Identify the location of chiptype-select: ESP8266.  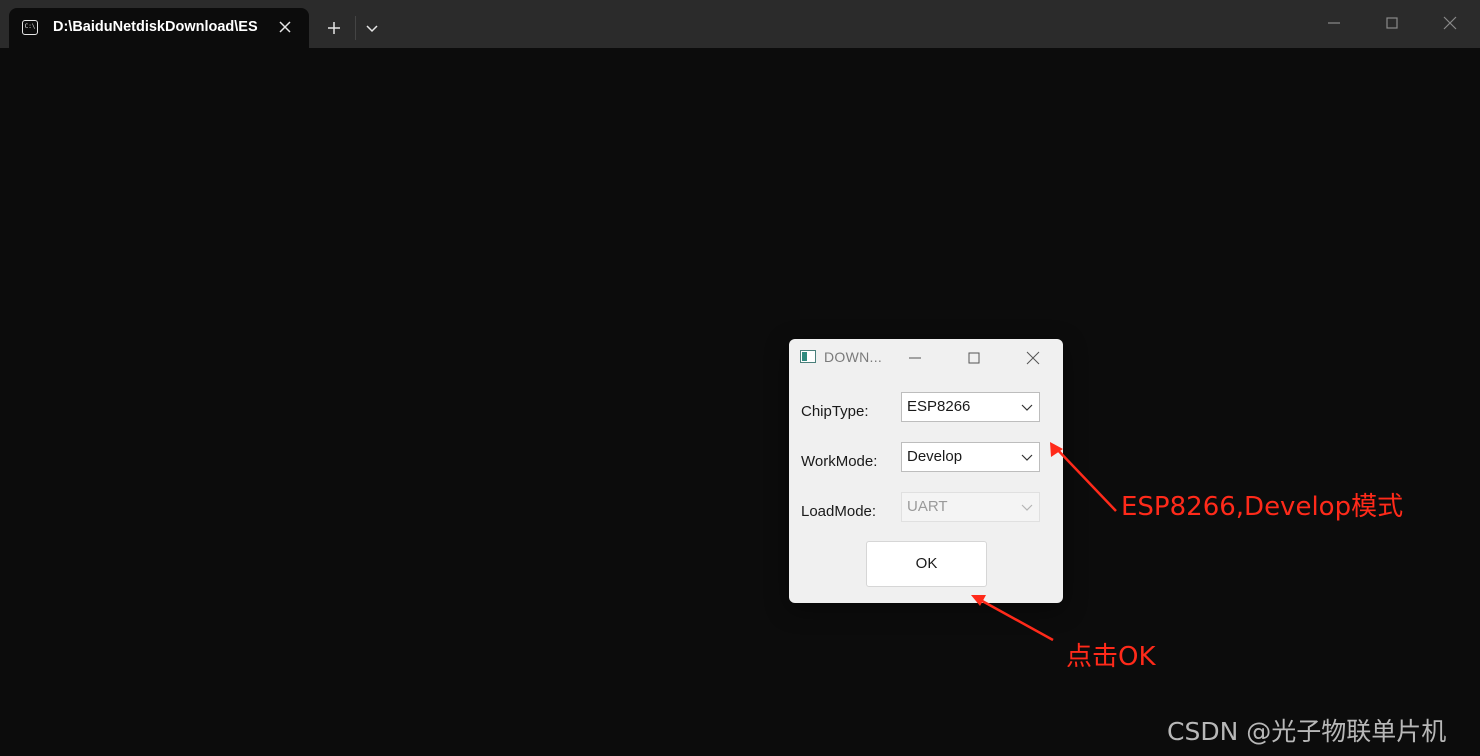
(970, 407).